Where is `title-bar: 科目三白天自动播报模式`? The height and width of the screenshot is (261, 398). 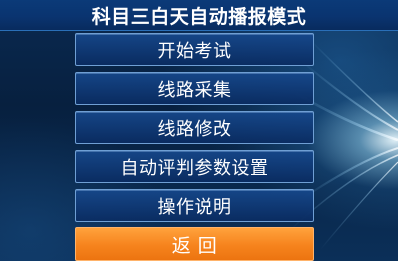
title-bar: 科目三白天自动播报模式 is located at coordinates (199, 15).